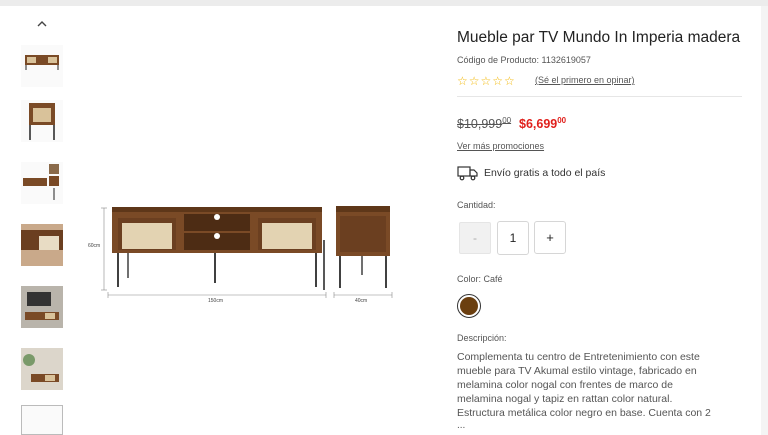 Image resolution: width=768 pixels, height=435 pixels. Describe the element at coordinates (513, 238) in the screenshot. I see `quantity-input: 1` at that location.